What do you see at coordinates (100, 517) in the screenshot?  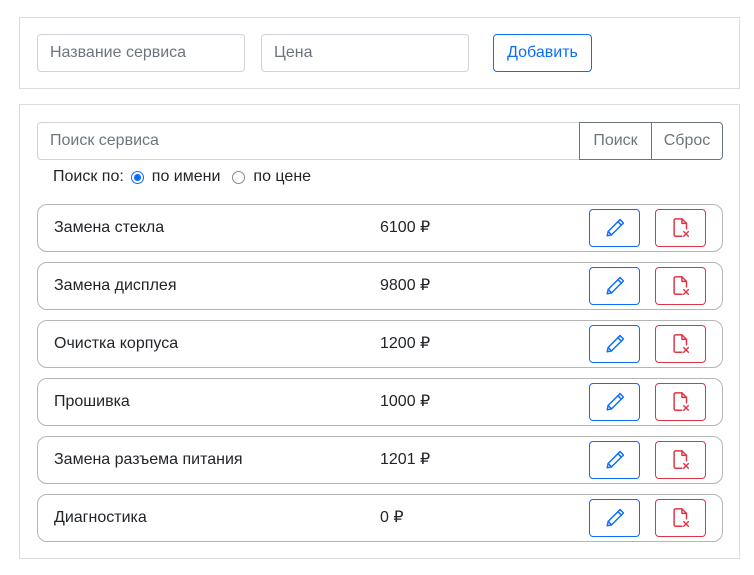 I see `service-name: Диагностика` at bounding box center [100, 517].